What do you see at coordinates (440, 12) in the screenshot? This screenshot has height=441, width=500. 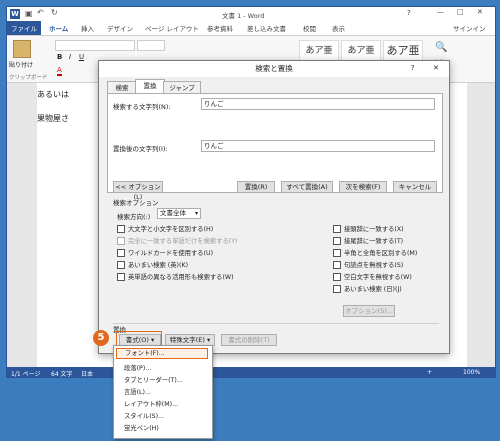 I see `minimize-icon: —` at bounding box center [440, 12].